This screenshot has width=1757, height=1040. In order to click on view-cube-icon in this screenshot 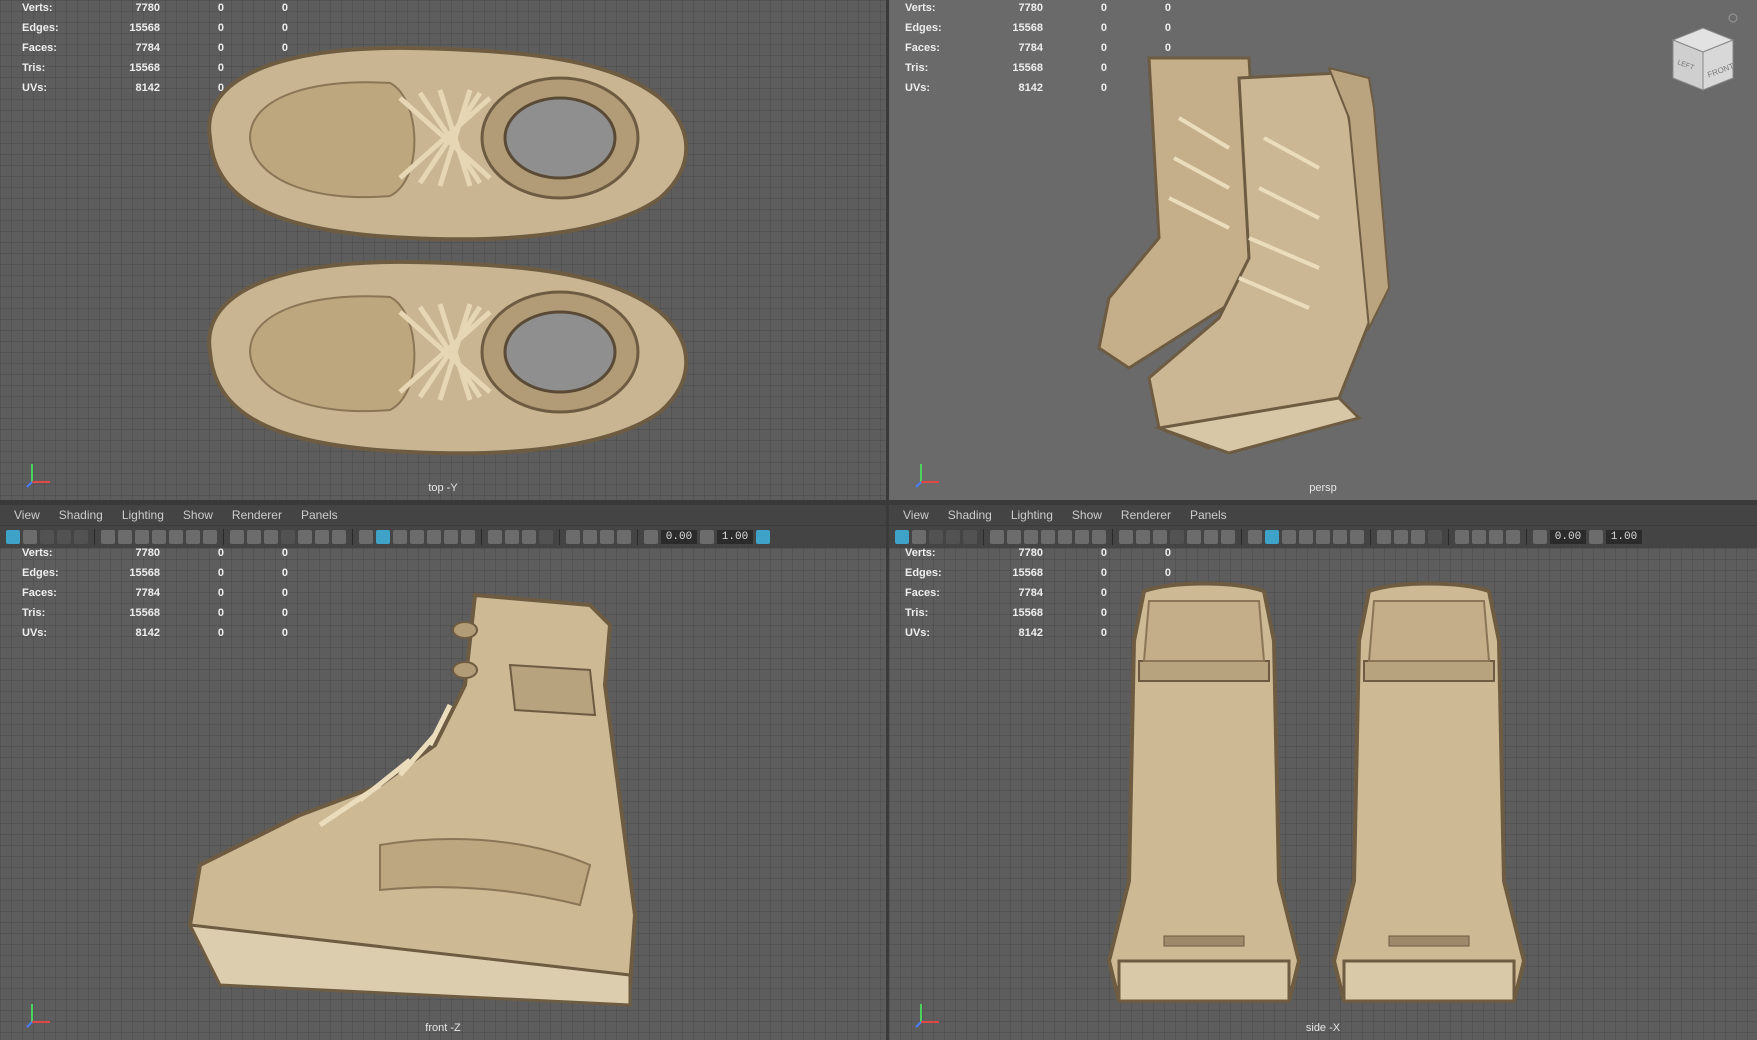, I will do `click(1698, 55)`.